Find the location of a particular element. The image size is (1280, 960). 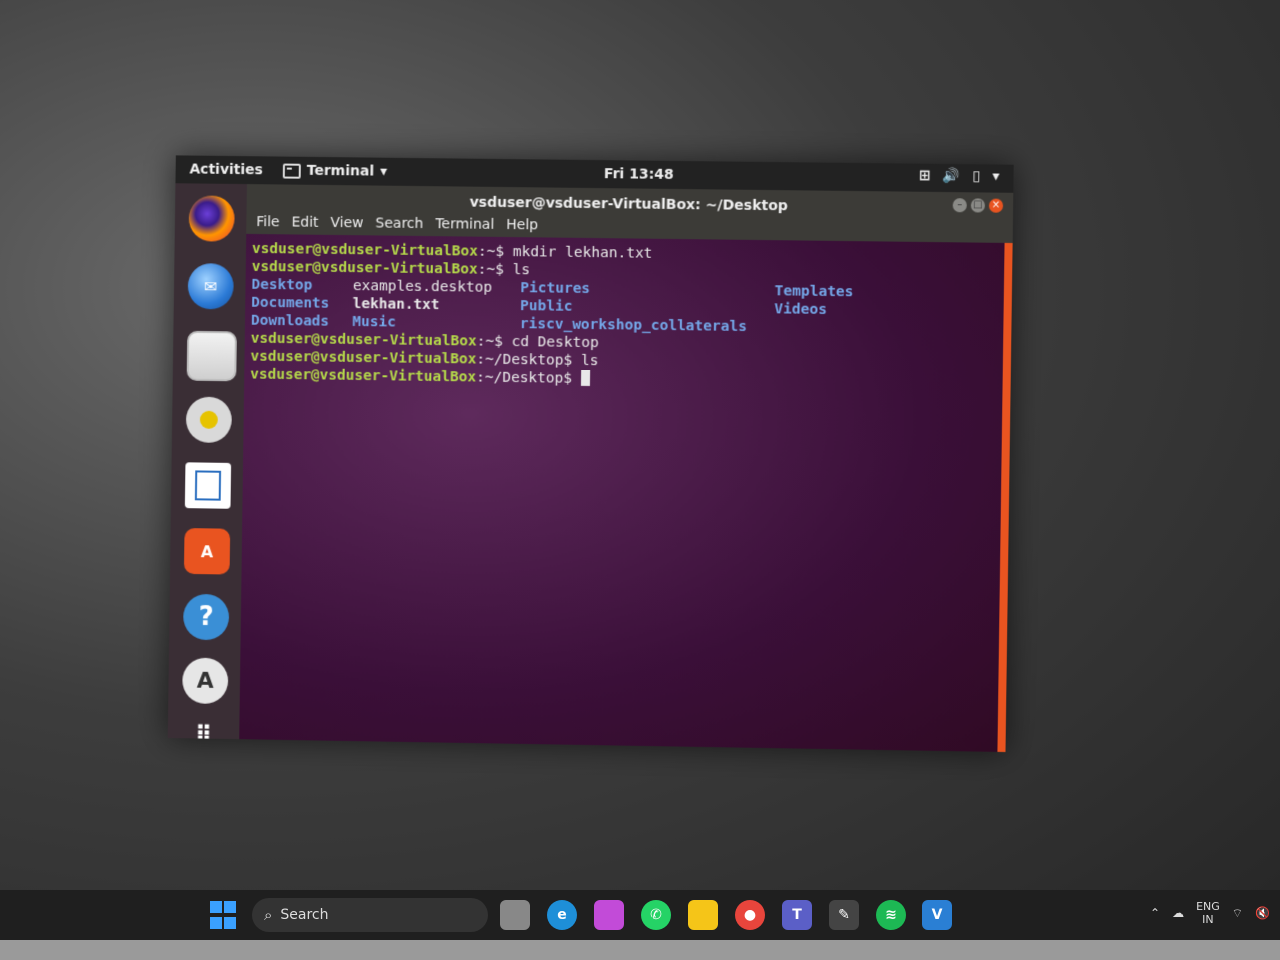

command-text: mkdir lekhan.txt is located at coordinates (578, 253).